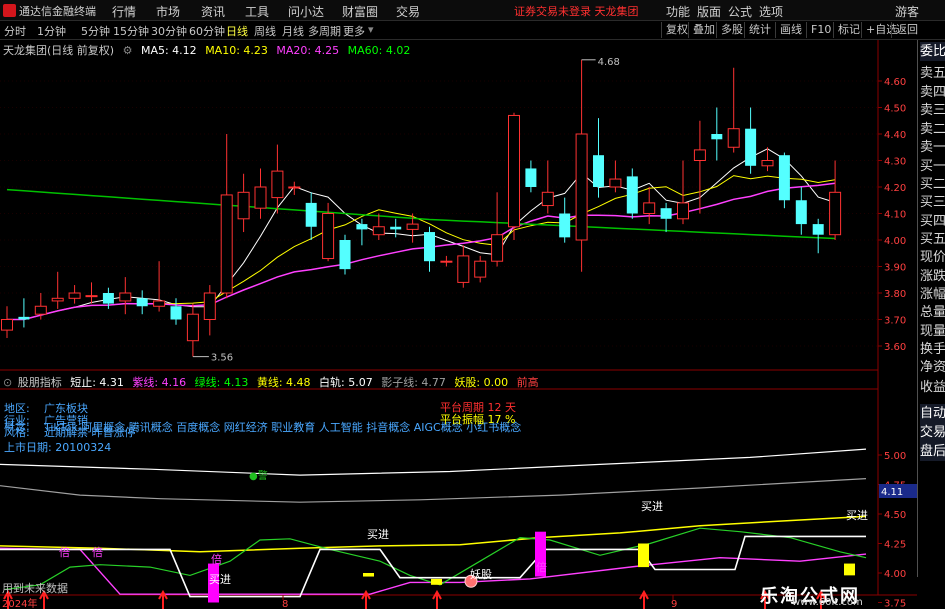 The width and height of the screenshot is (945, 609). What do you see at coordinates (895, 135) in the screenshot?
I see `y-tick-label: 4.40` at bounding box center [895, 135].